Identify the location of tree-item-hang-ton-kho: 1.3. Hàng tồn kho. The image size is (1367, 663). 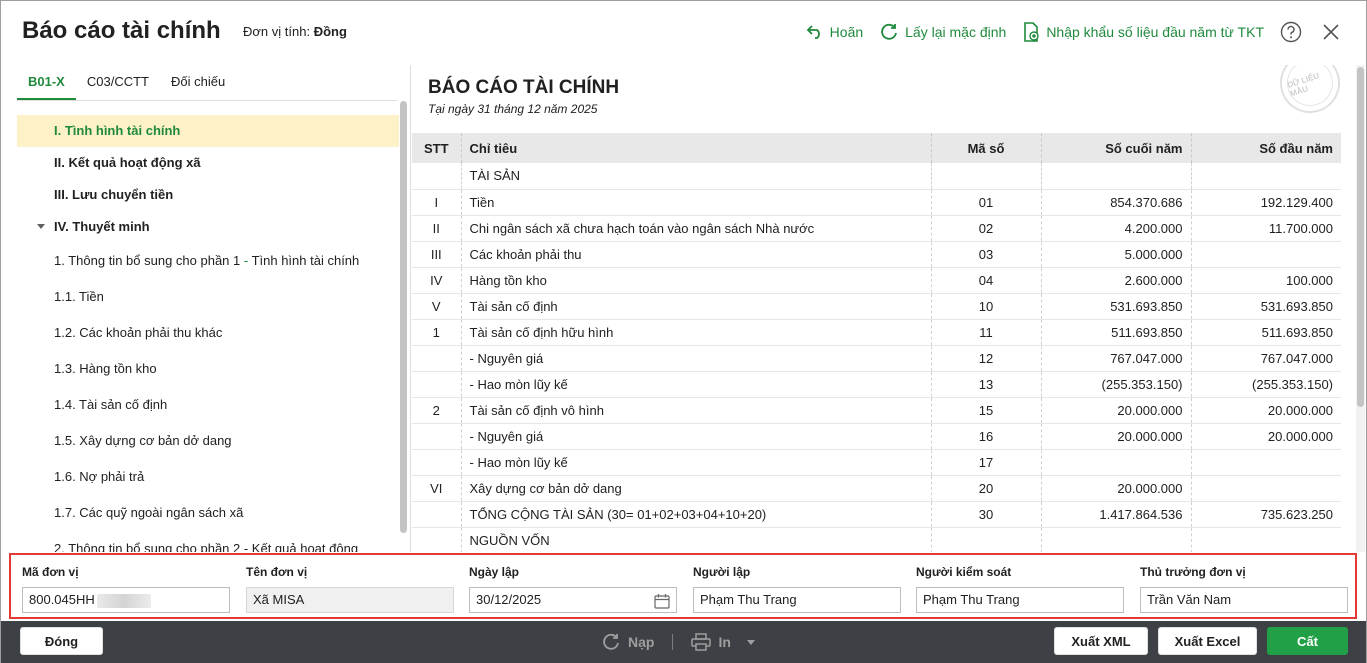
(208, 369).